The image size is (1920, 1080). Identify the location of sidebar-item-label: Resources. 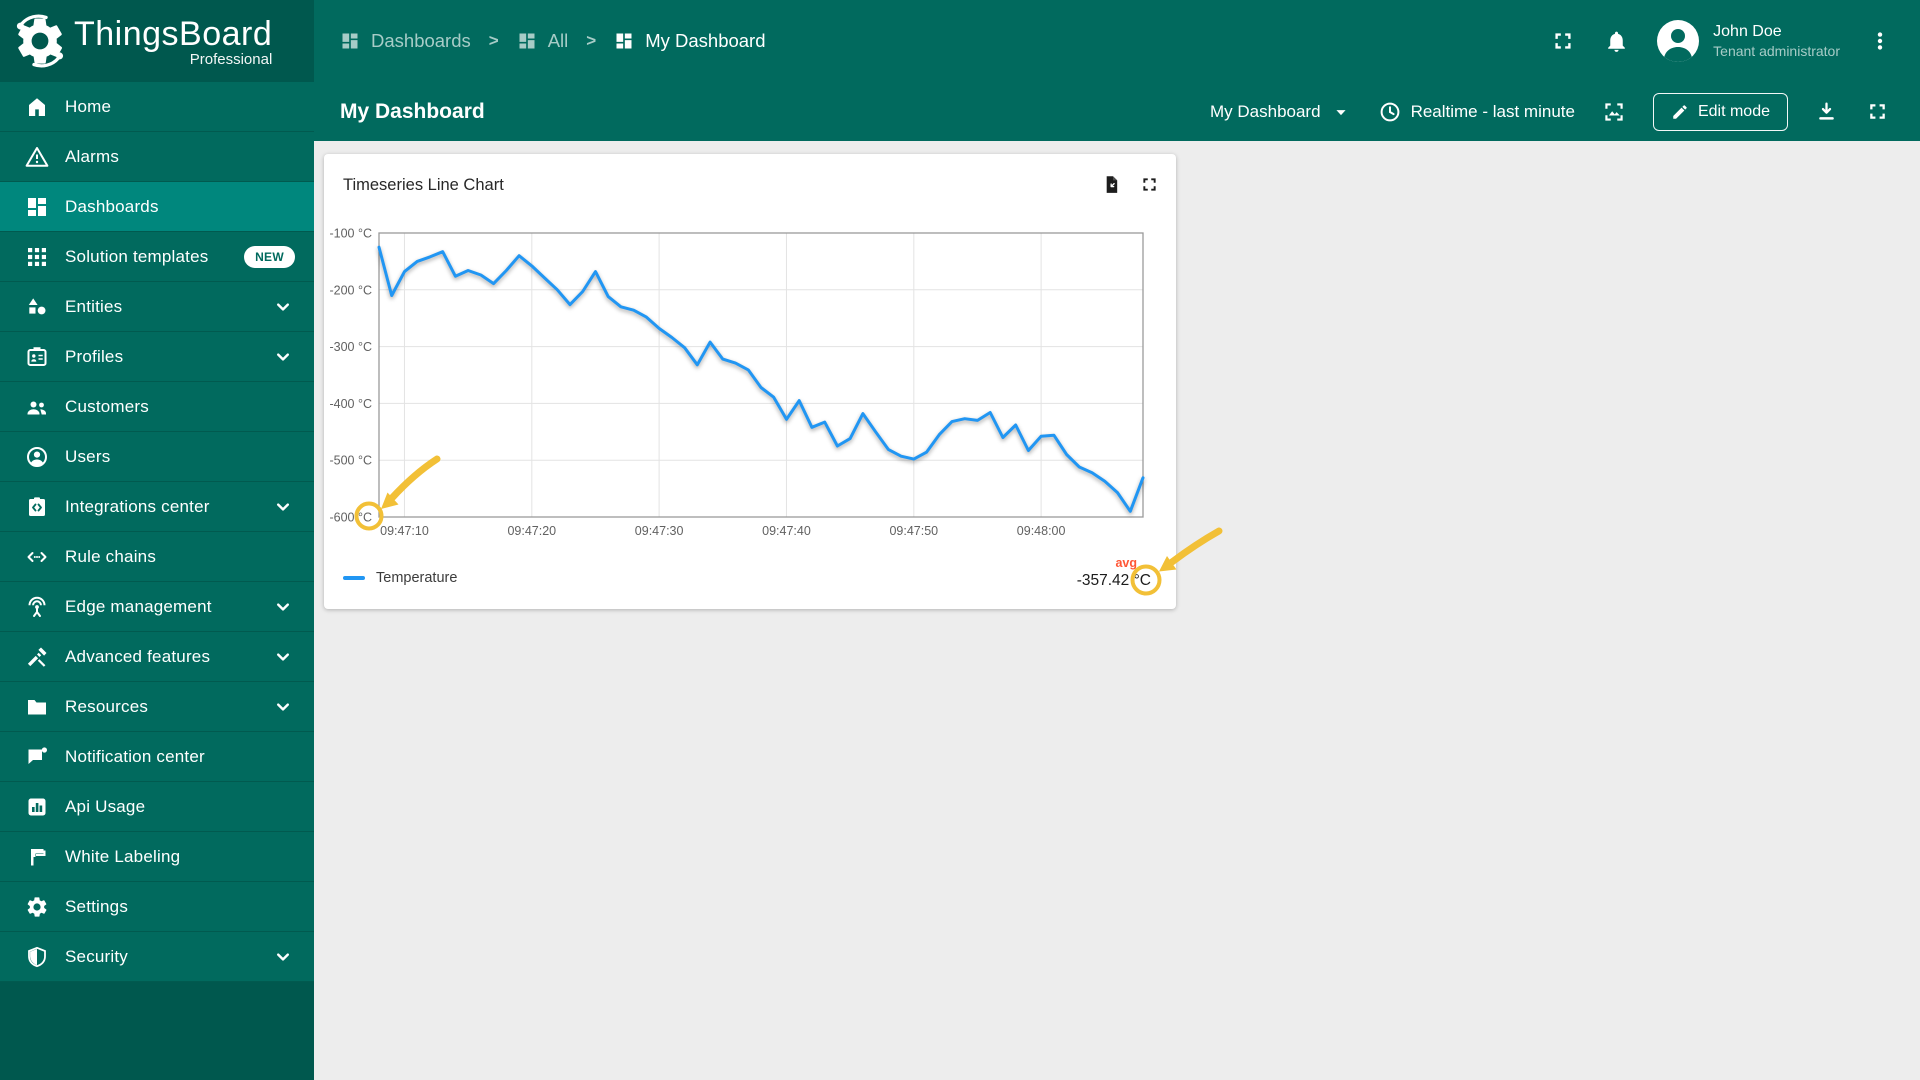
(107, 706).